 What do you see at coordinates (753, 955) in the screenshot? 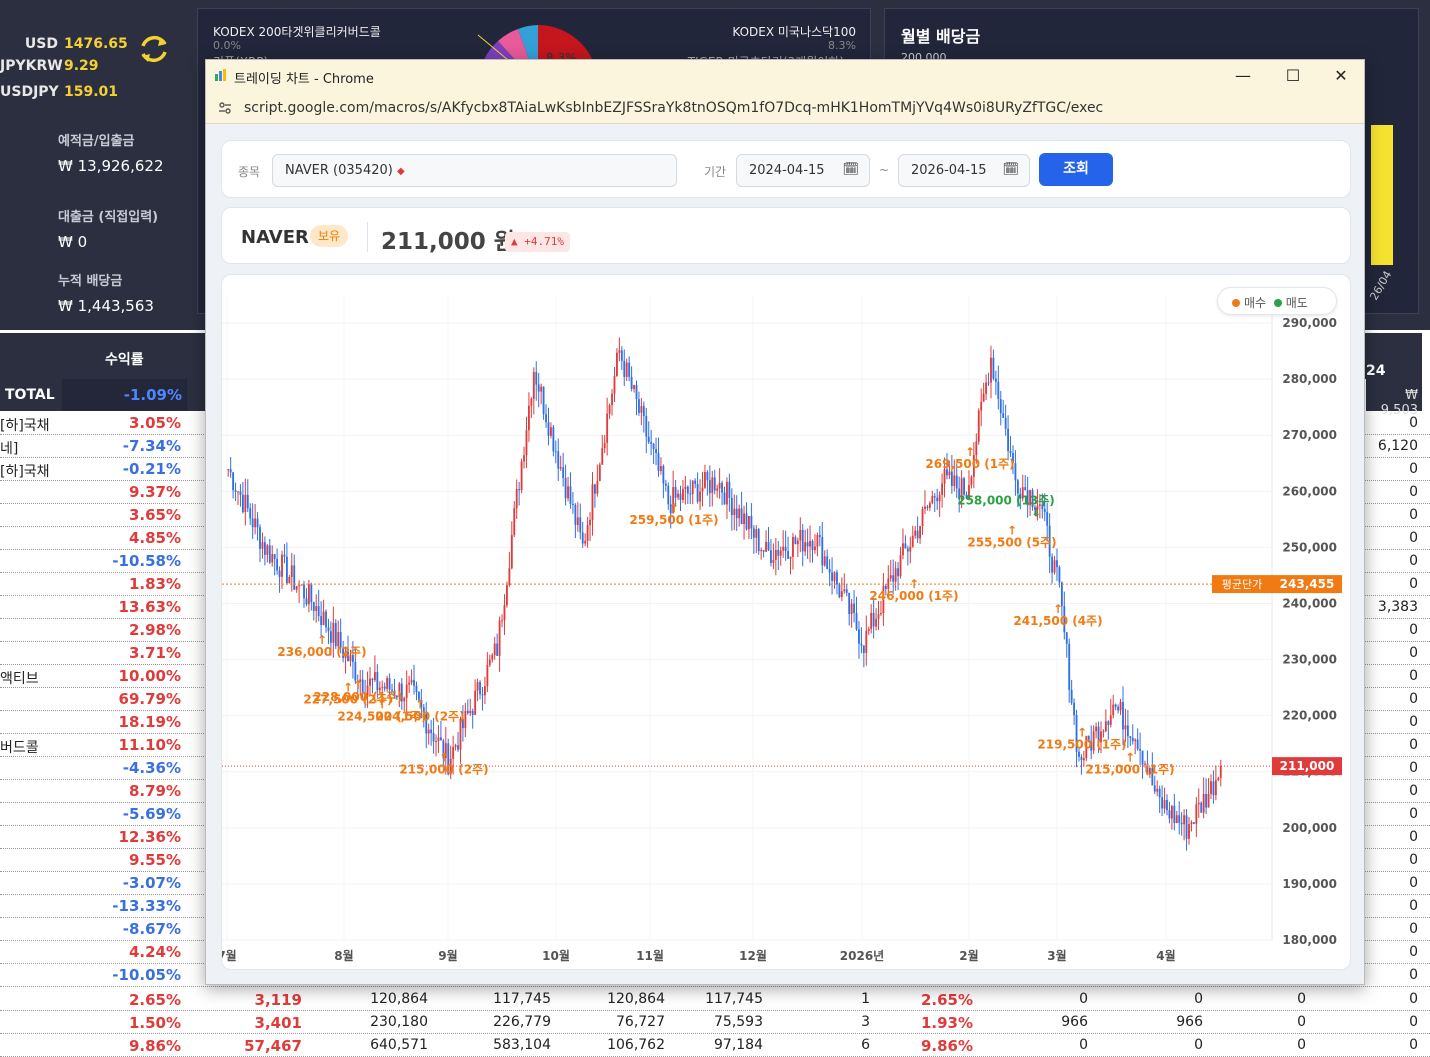
I see `x-tick-label: 12월` at bounding box center [753, 955].